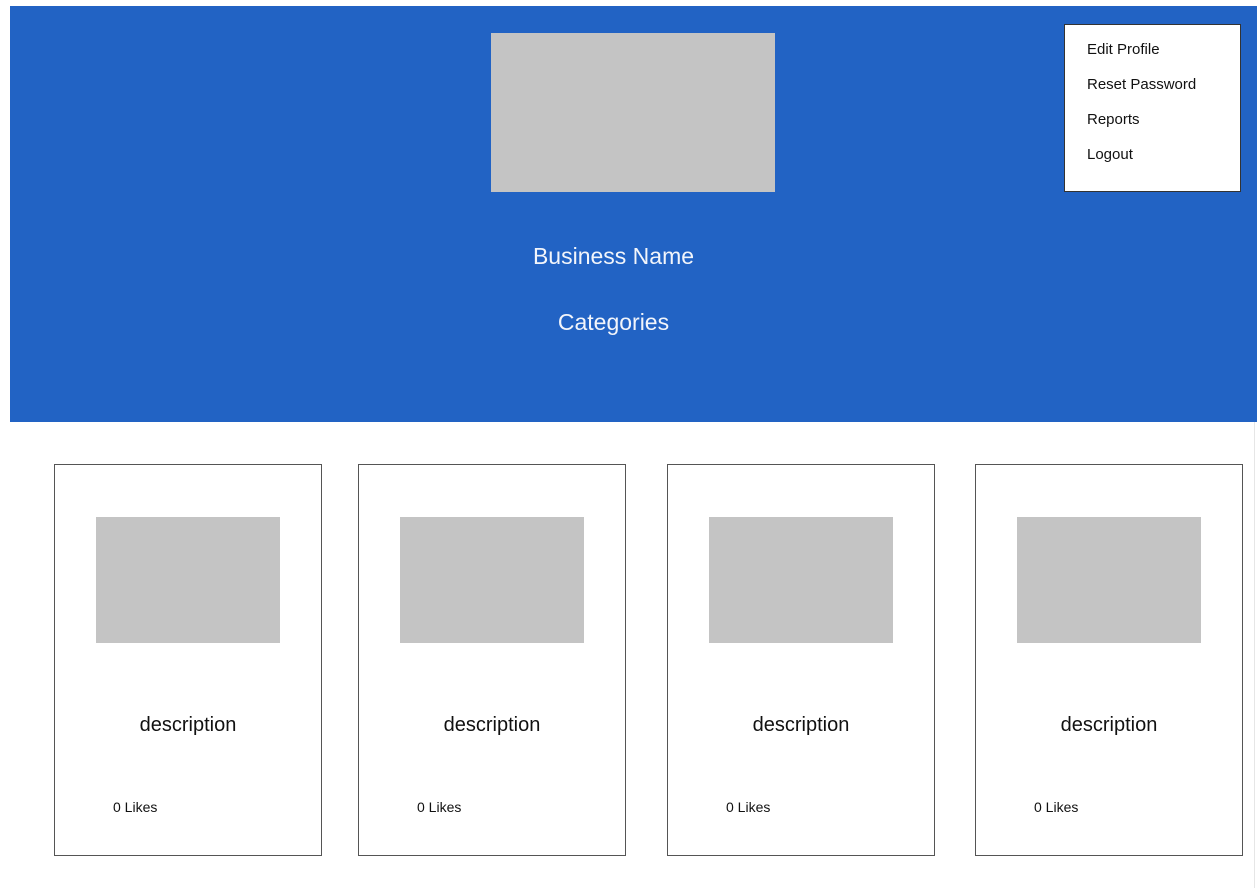 The width and height of the screenshot is (1257, 888). Describe the element at coordinates (1110, 155) in the screenshot. I see `menu-item-logout: Logout` at that location.